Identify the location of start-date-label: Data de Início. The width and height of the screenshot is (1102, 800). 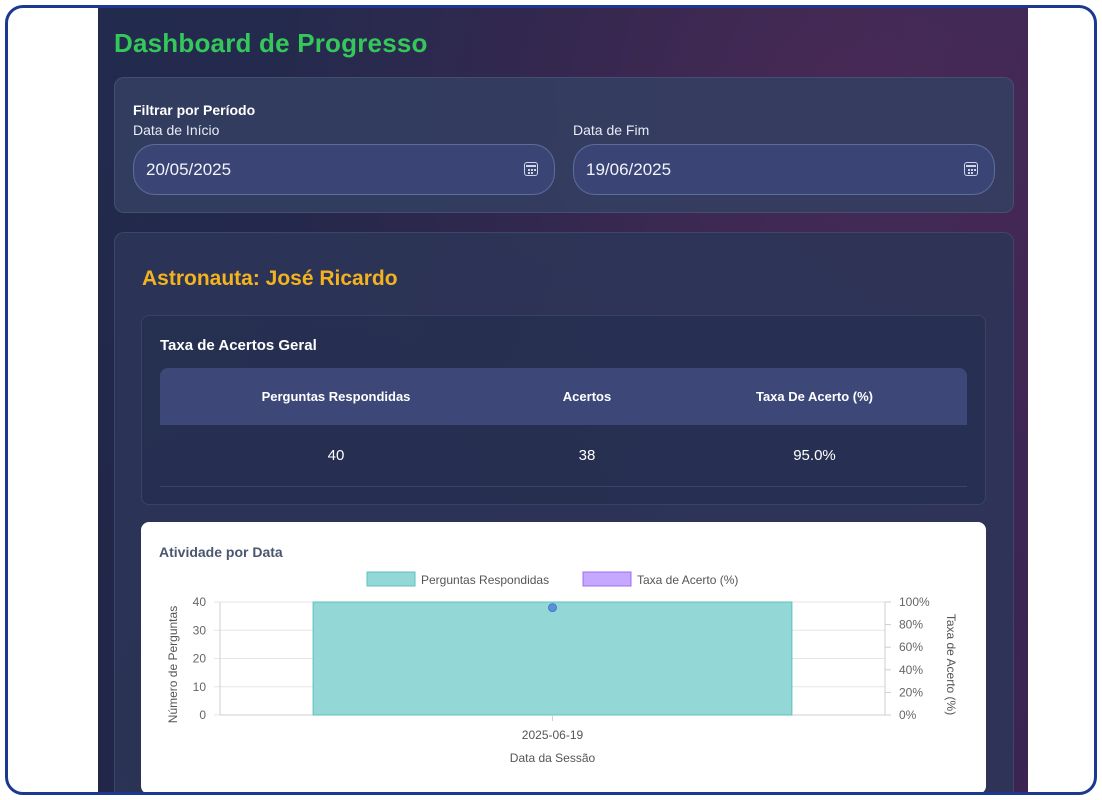
(176, 130).